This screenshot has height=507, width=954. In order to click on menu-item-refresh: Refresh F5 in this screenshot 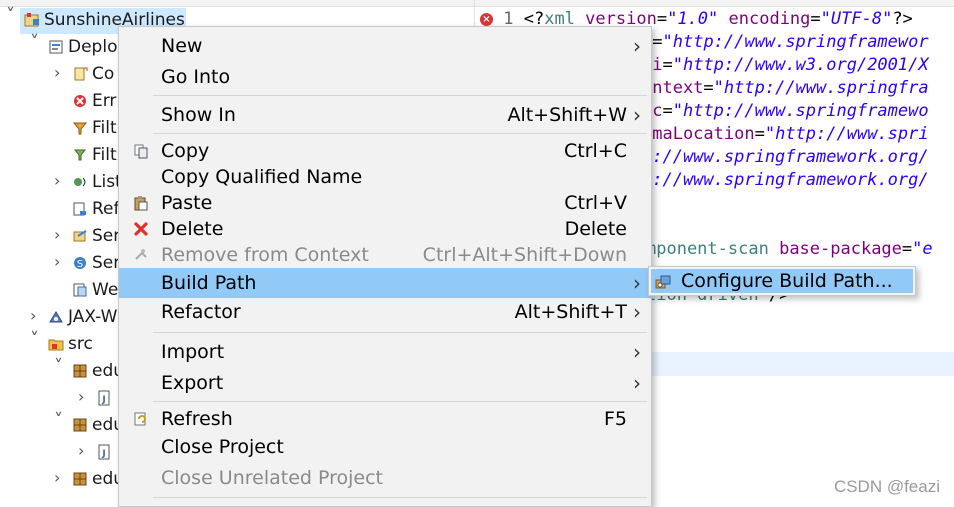, I will do `click(385, 419)`.